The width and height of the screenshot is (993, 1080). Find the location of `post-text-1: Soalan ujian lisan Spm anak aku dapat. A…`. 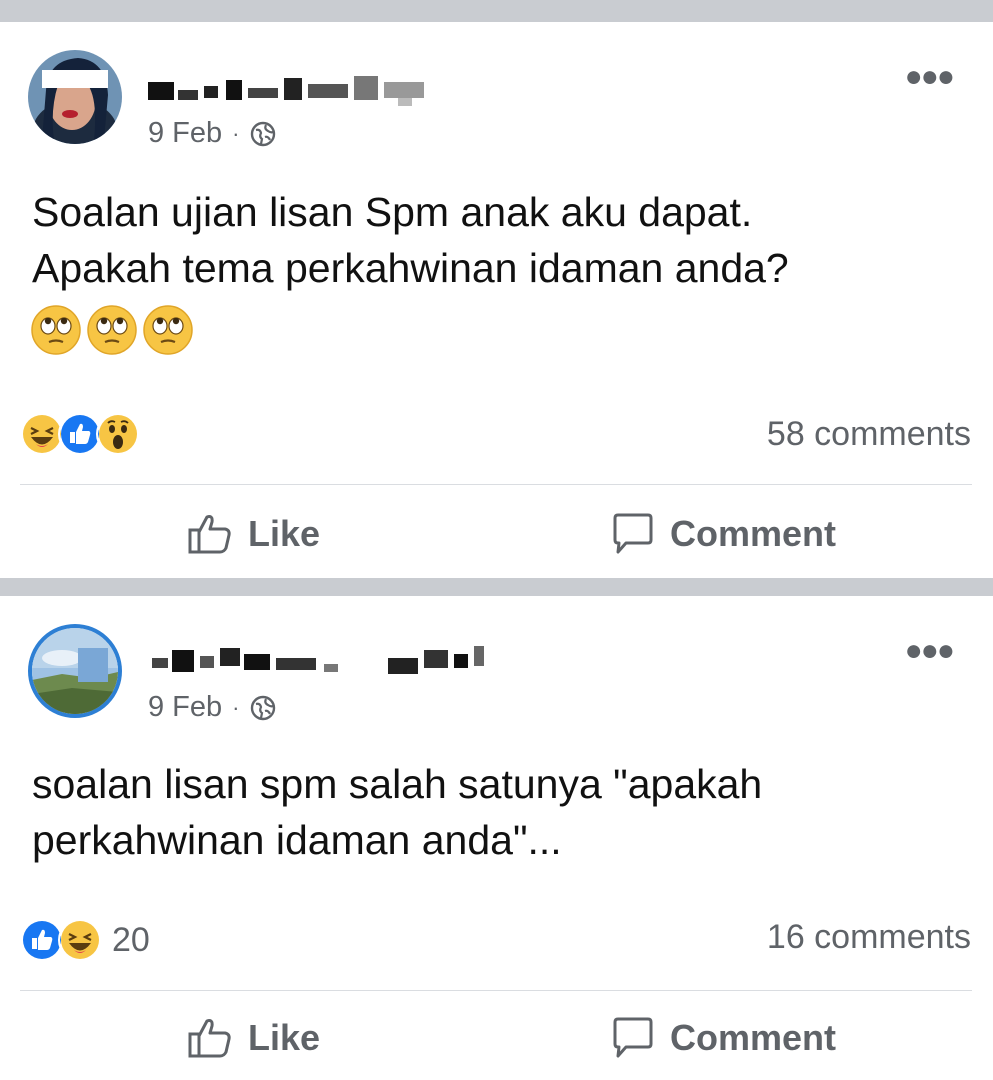

post-text-1: Soalan ujian lisan Spm anak aku dapat. A… is located at coordinates (492, 240).